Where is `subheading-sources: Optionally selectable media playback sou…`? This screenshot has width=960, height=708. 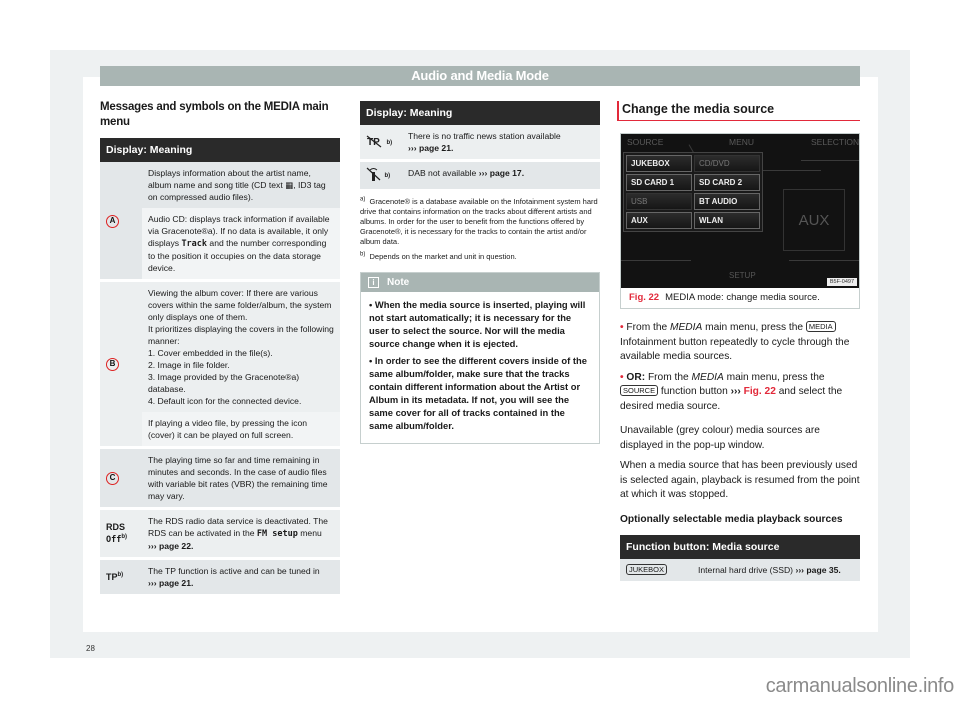 subheading-sources: Optionally selectable media playback sou… is located at coordinates (731, 519).